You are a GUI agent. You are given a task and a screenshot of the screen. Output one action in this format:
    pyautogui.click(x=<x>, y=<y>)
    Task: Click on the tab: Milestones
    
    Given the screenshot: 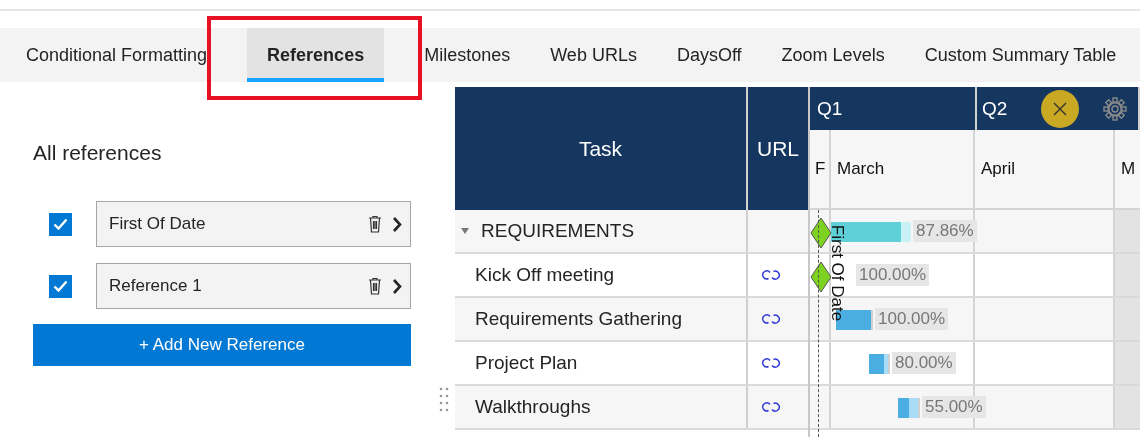 What is the action you would take?
    pyautogui.click(x=467, y=55)
    